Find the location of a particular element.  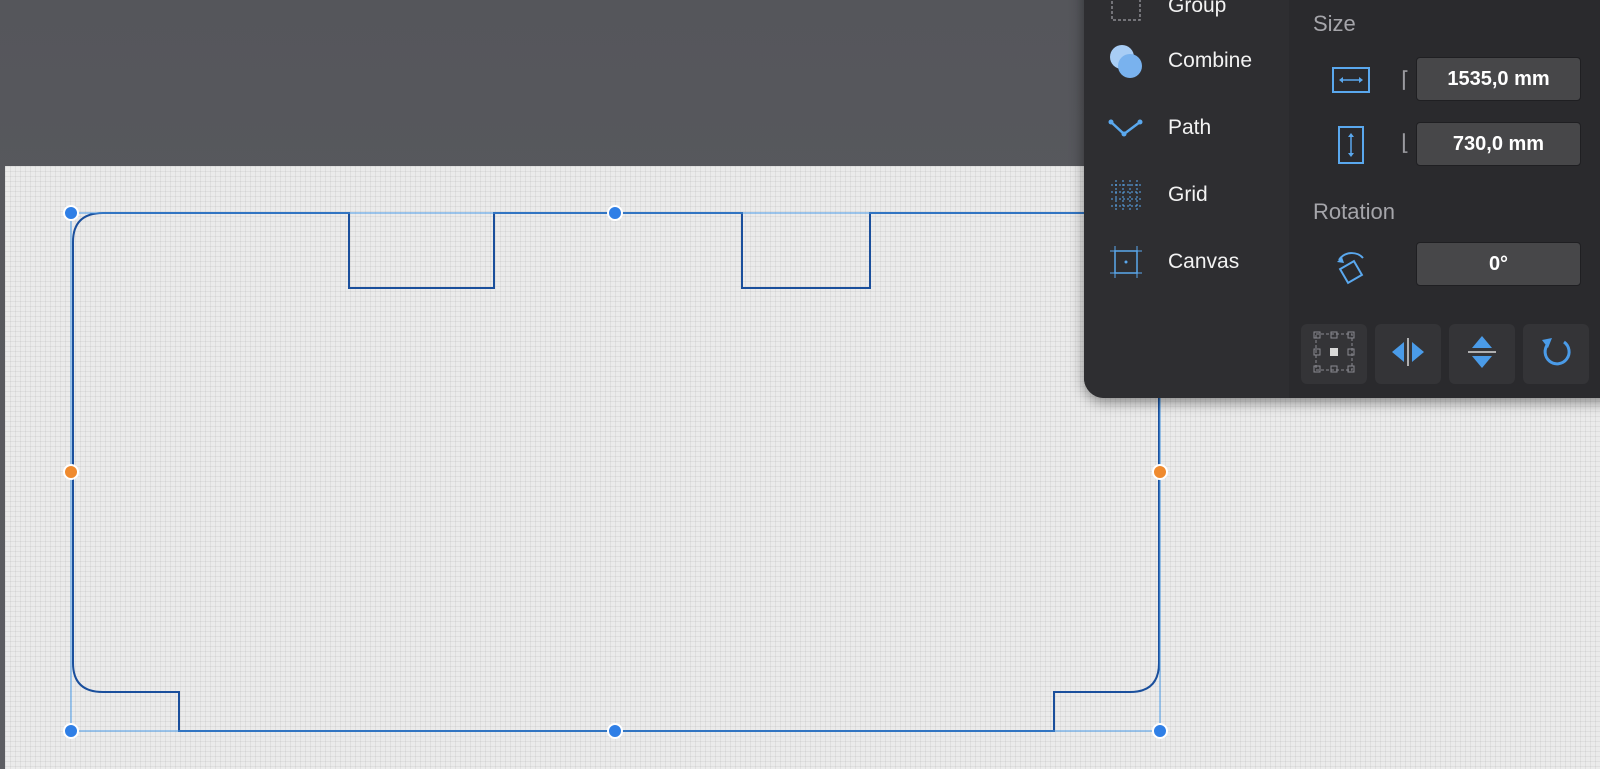

object-menu: Group Combine Path Grid Canvas is located at coordinates (1187, 199).